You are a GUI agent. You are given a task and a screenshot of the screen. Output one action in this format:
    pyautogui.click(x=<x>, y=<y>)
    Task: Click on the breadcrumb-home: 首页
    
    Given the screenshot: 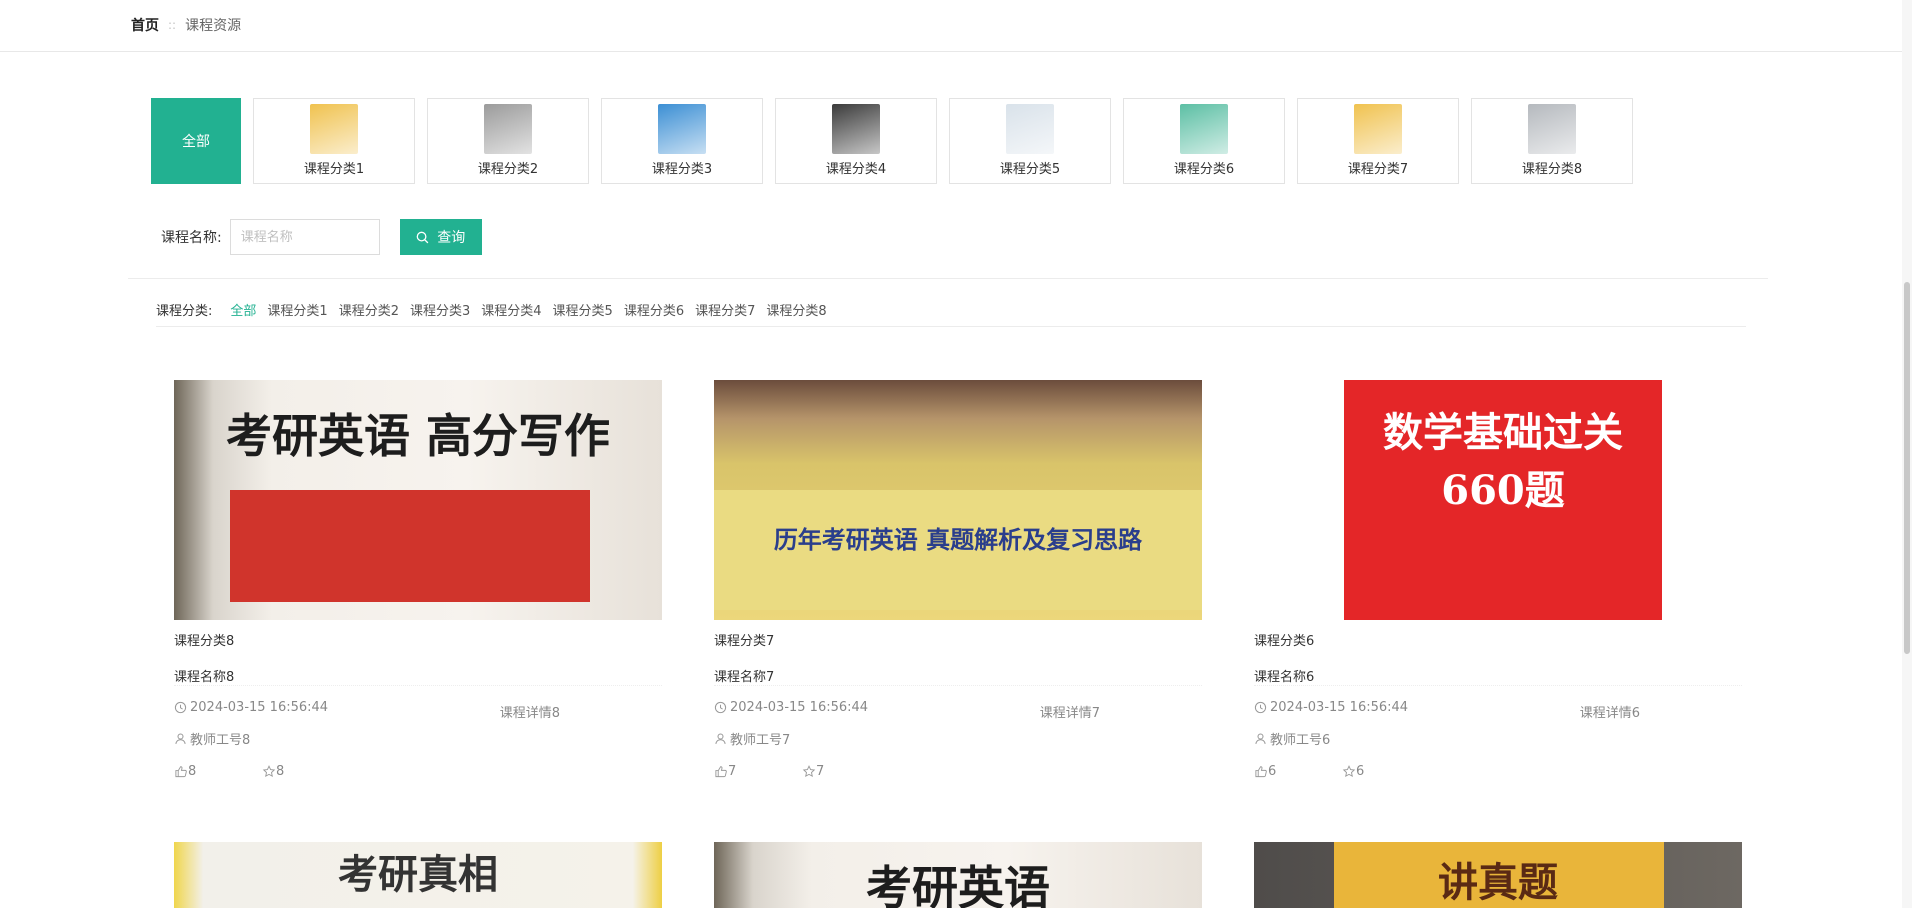 What is the action you would take?
    pyautogui.click(x=145, y=25)
    